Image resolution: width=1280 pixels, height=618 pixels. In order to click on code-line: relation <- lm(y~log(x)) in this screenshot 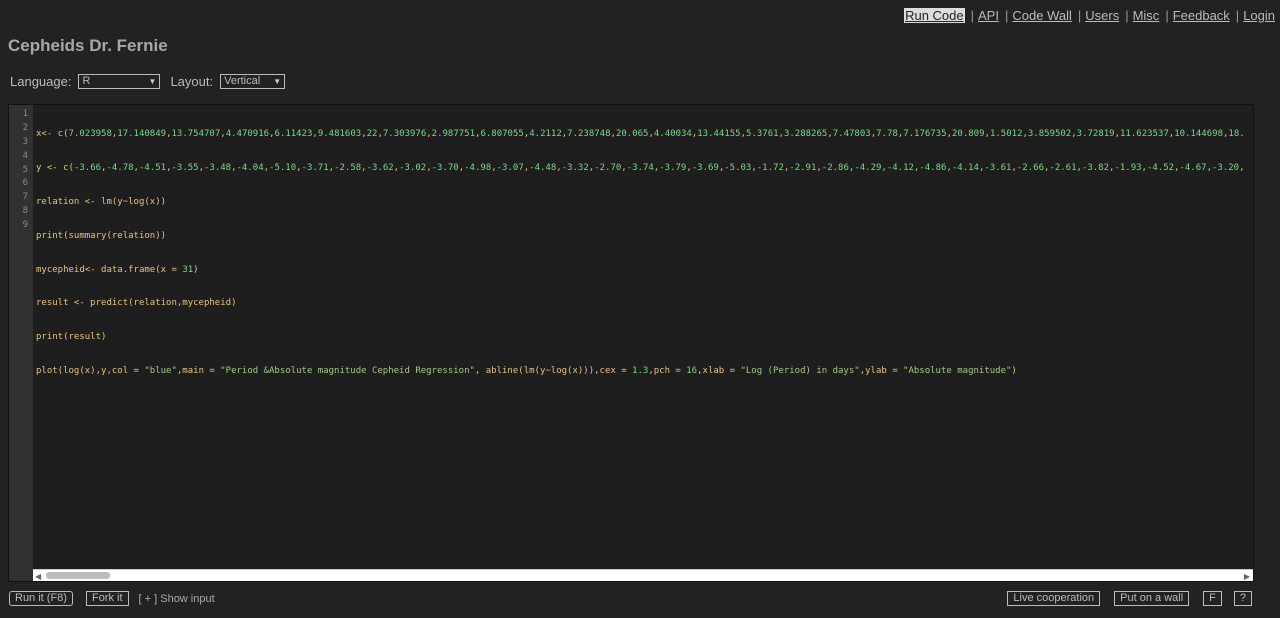, I will do `click(101, 201)`.